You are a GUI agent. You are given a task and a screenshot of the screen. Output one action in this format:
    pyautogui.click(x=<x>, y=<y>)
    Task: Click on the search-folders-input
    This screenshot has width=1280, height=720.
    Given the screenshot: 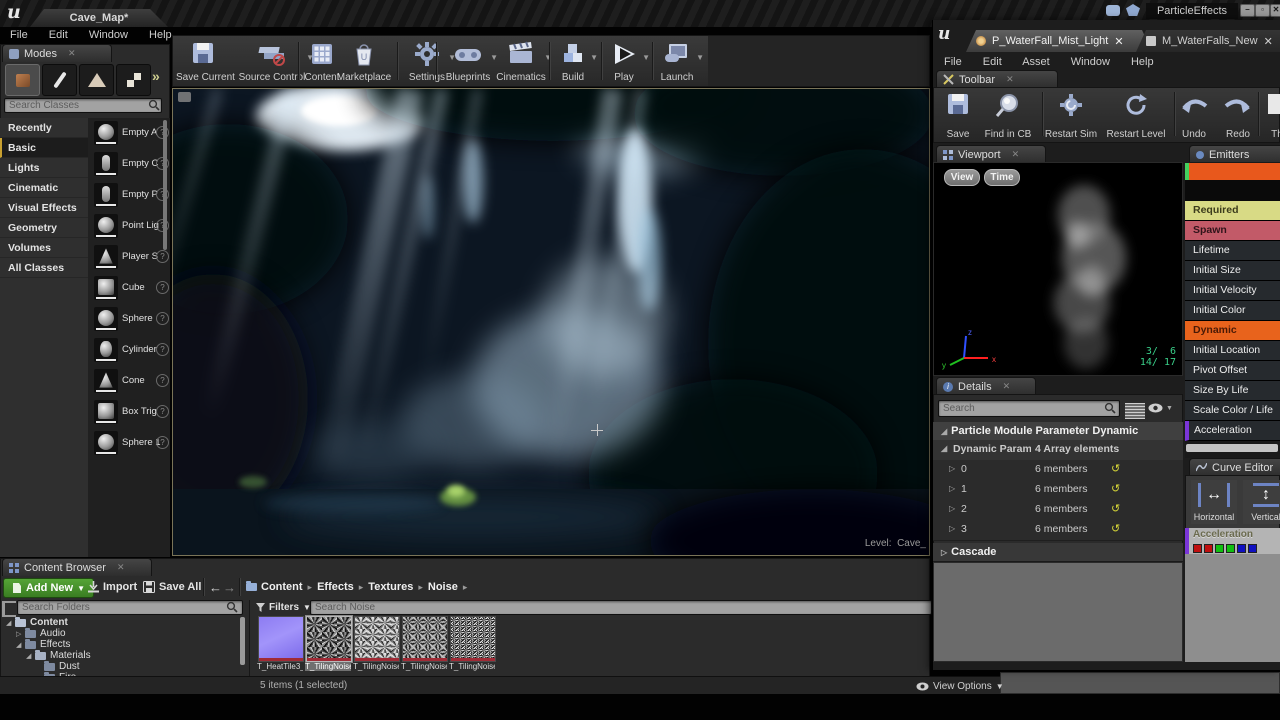 What is the action you would take?
    pyautogui.click(x=130, y=607)
    